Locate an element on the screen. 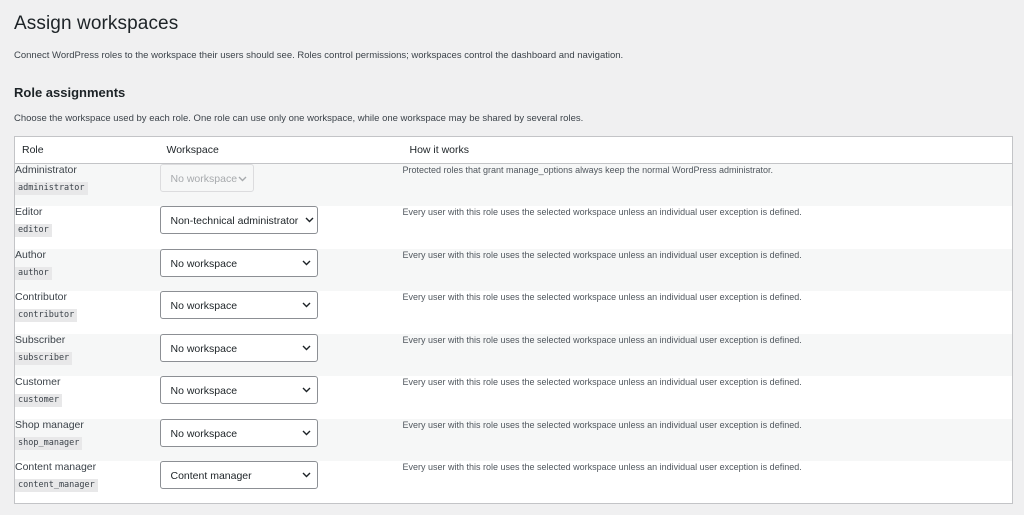  role-name: Shop manager is located at coordinates (49, 424).